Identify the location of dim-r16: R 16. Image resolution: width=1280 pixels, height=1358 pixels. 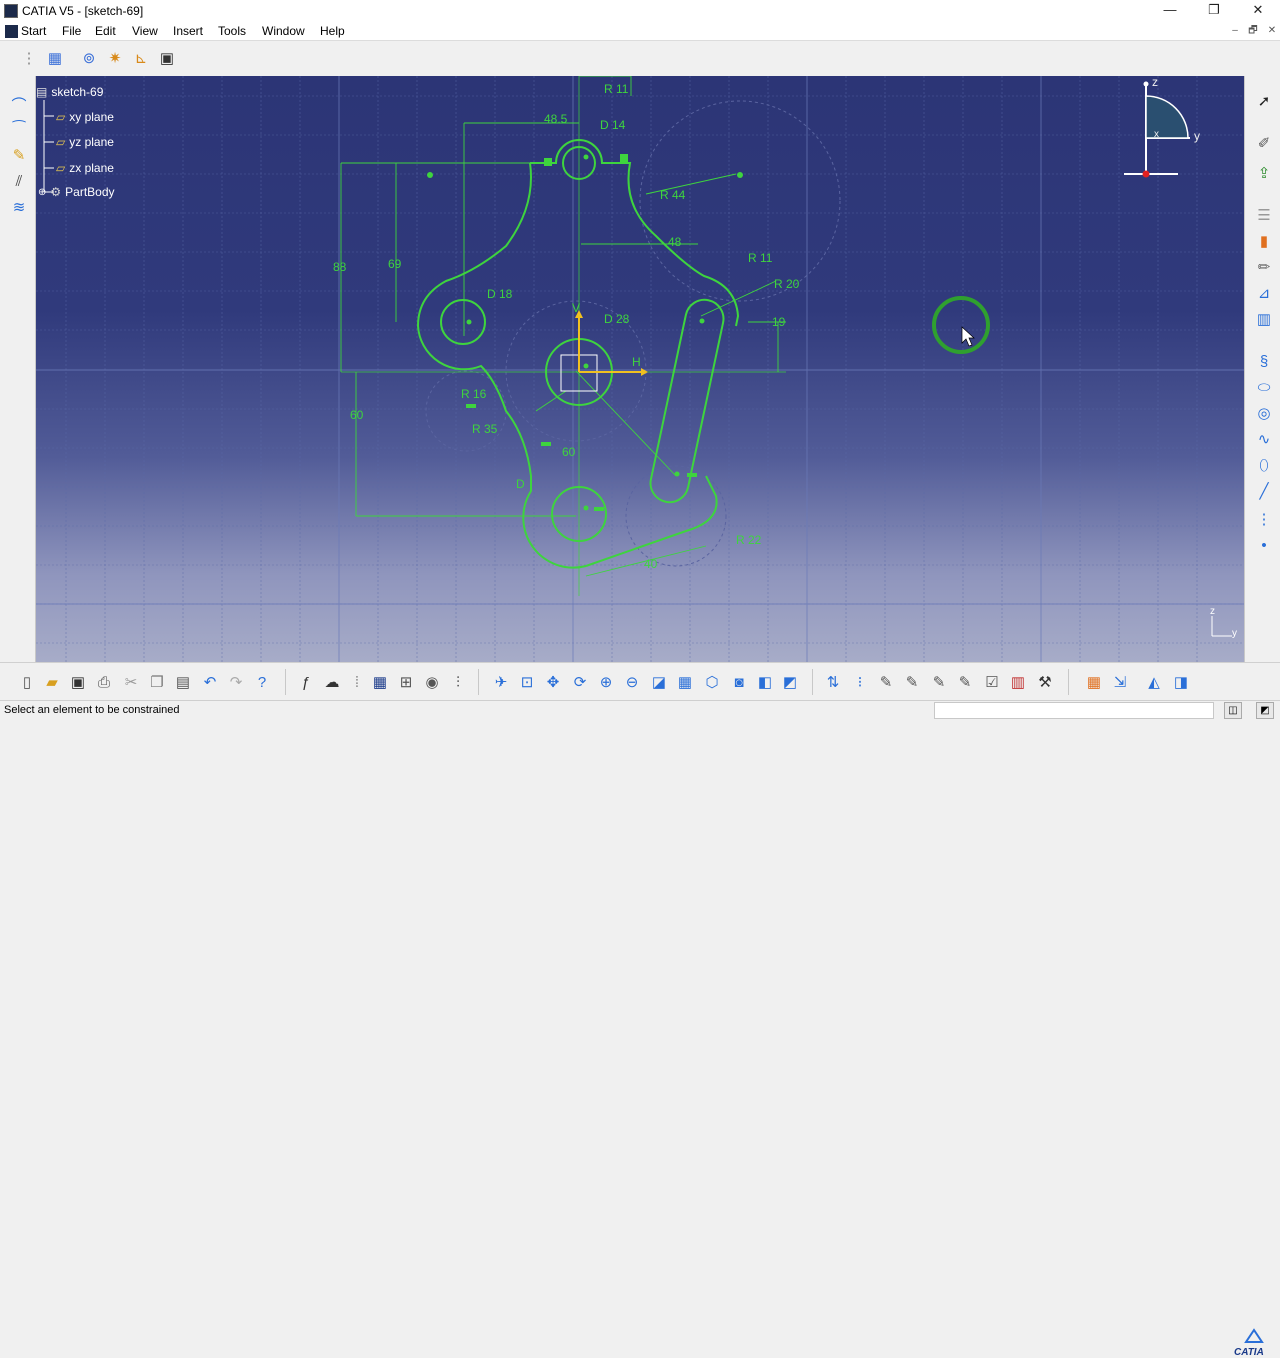
(474, 394).